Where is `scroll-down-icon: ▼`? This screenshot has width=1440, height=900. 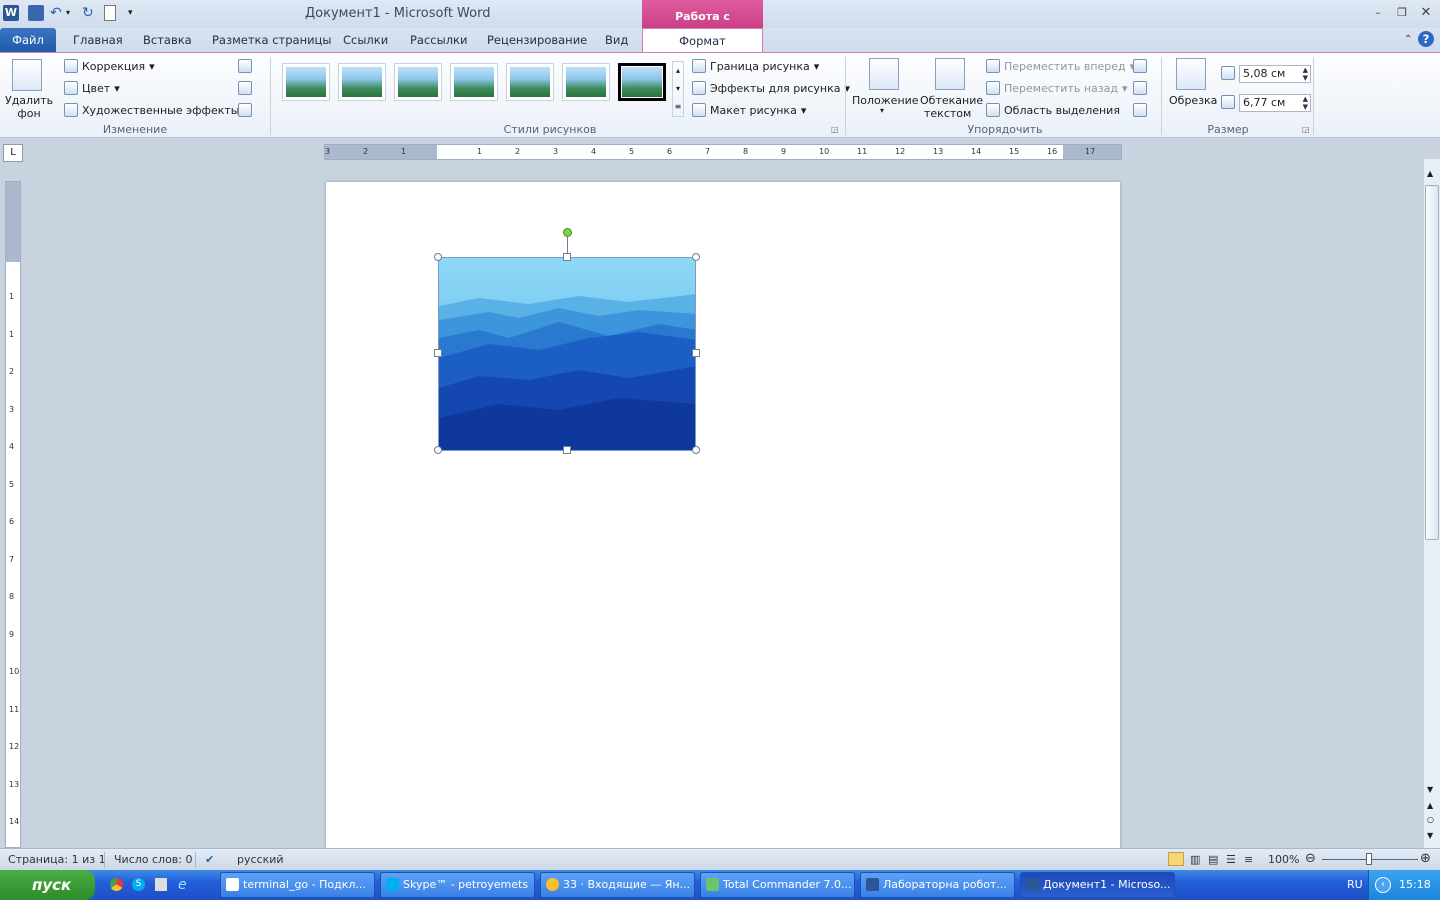 scroll-down-icon: ▼ is located at coordinates (1430, 789).